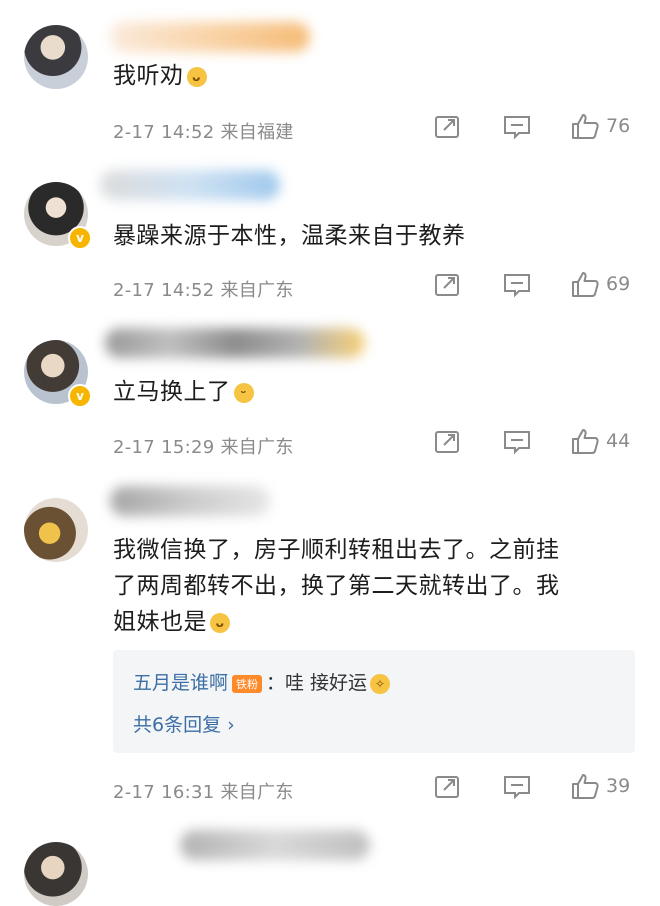  I want to click on like-count: 44, so click(618, 441).